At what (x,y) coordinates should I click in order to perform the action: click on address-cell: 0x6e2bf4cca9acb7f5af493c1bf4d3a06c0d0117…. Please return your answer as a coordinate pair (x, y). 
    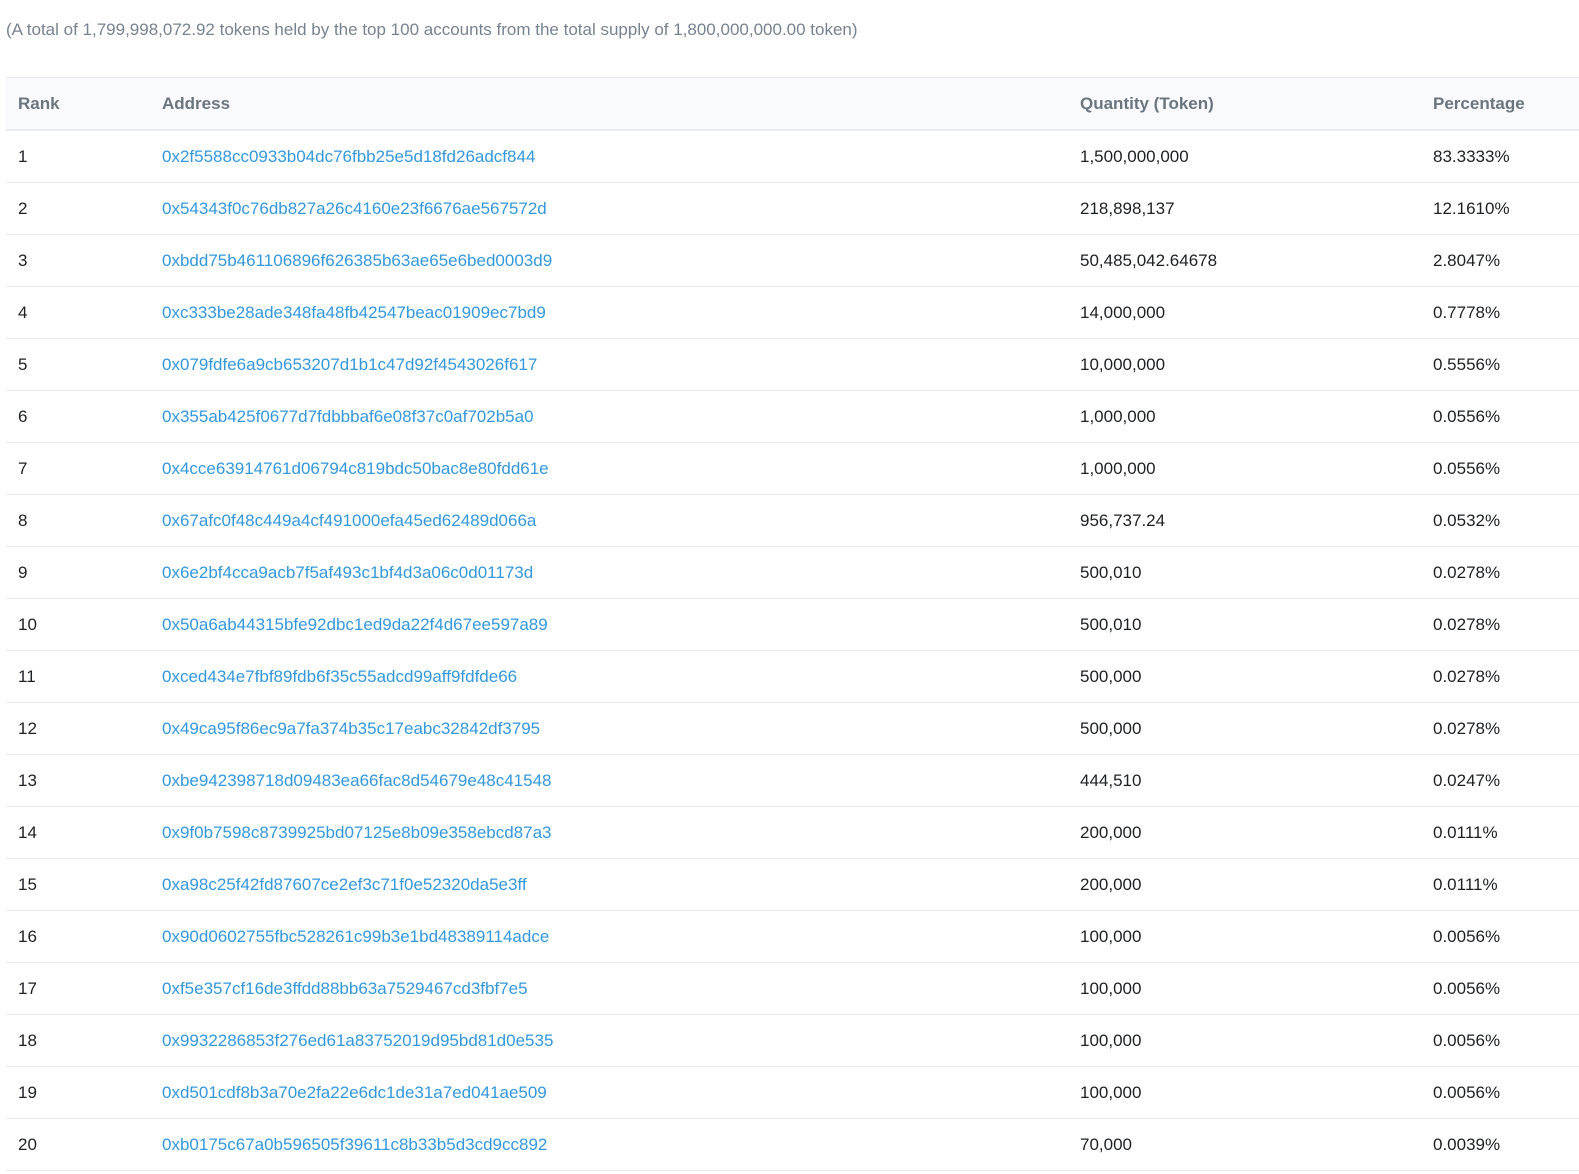
    Looking at the image, I should click on (609, 572).